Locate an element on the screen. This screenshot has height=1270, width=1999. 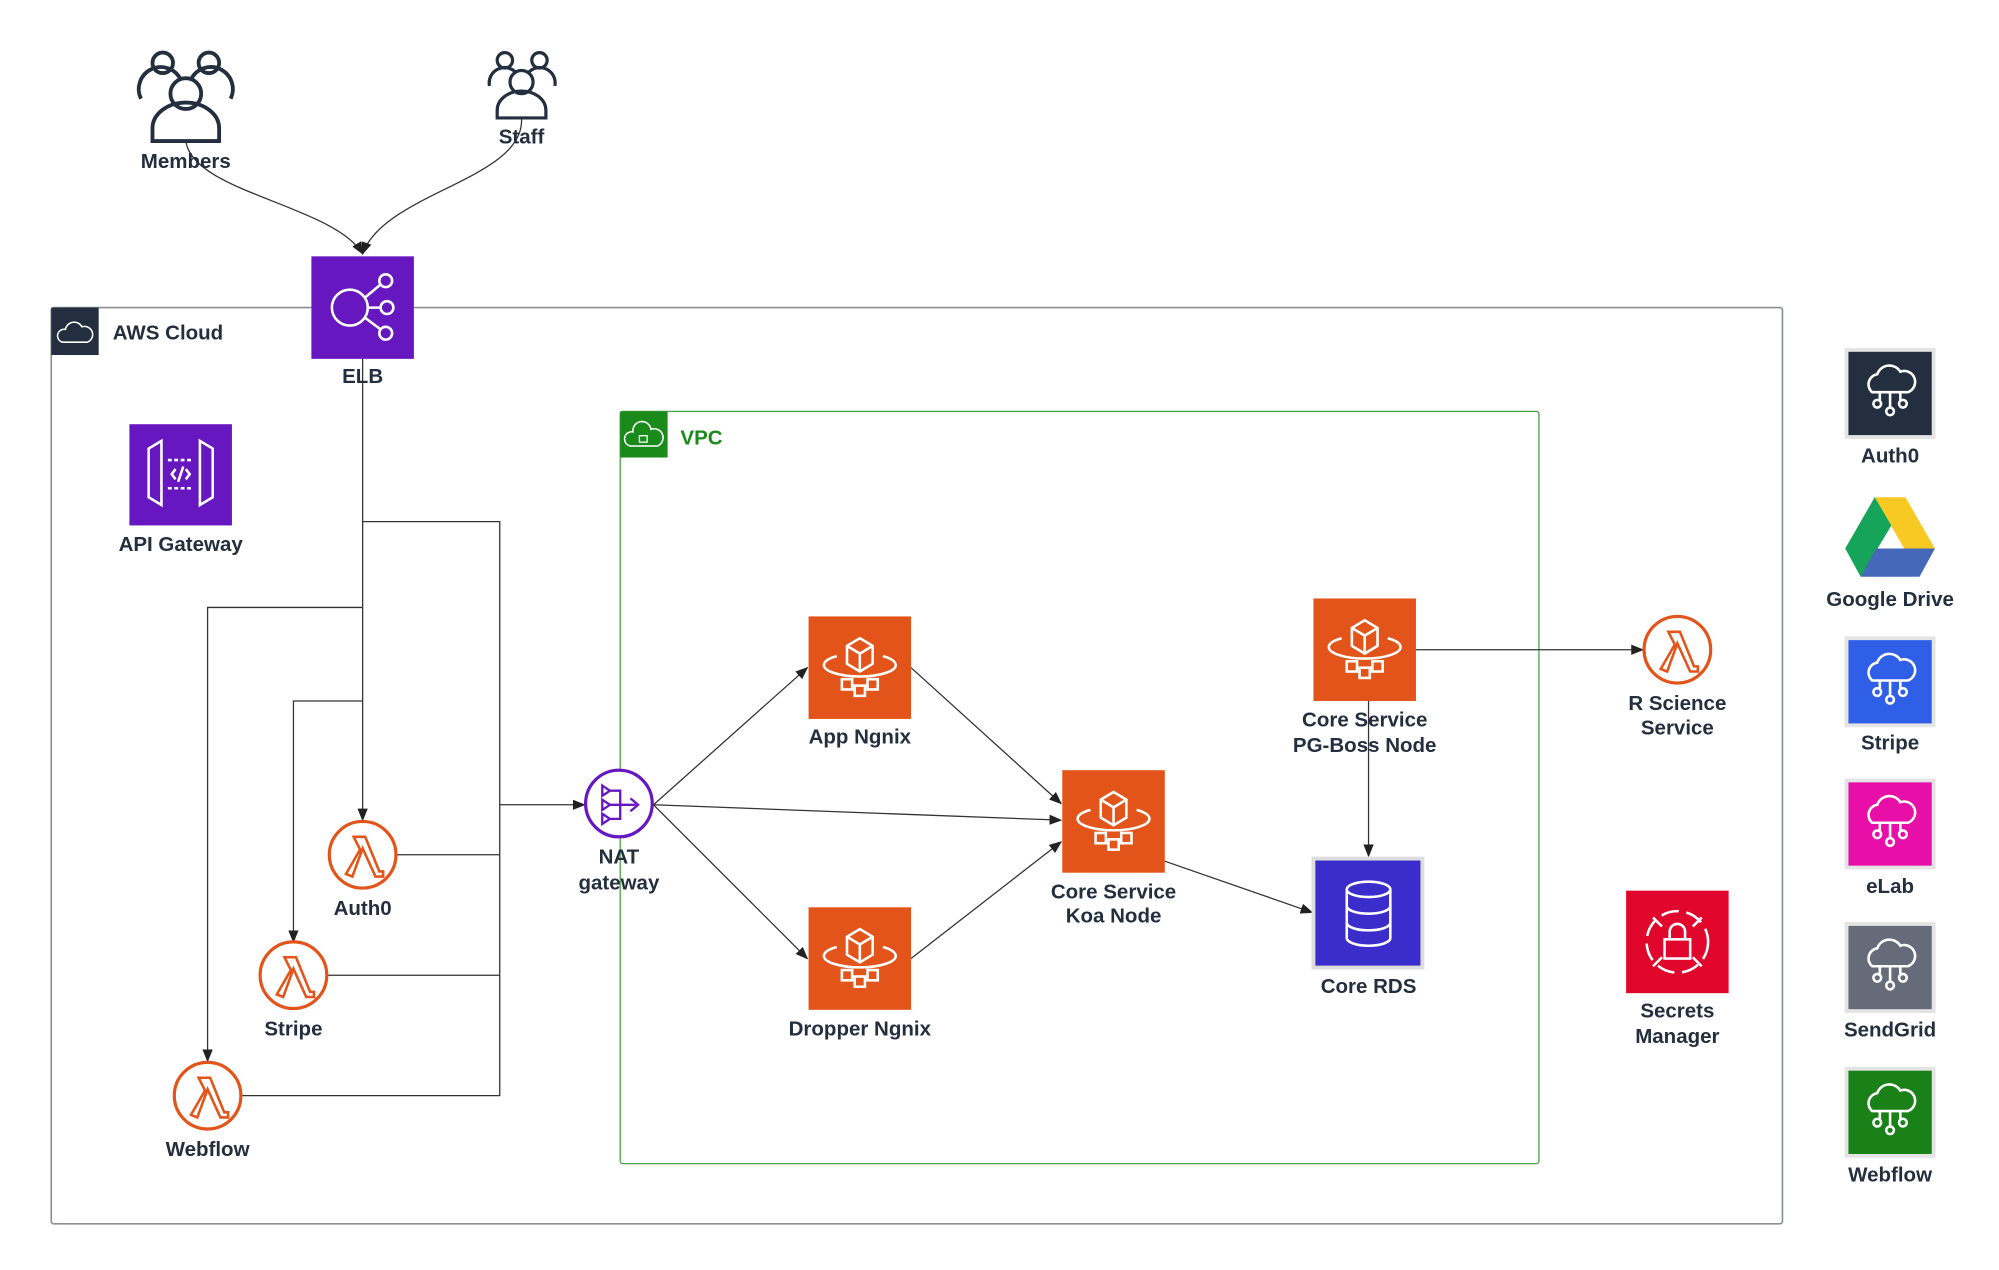
vpc-label: VPC is located at coordinates (701, 438).